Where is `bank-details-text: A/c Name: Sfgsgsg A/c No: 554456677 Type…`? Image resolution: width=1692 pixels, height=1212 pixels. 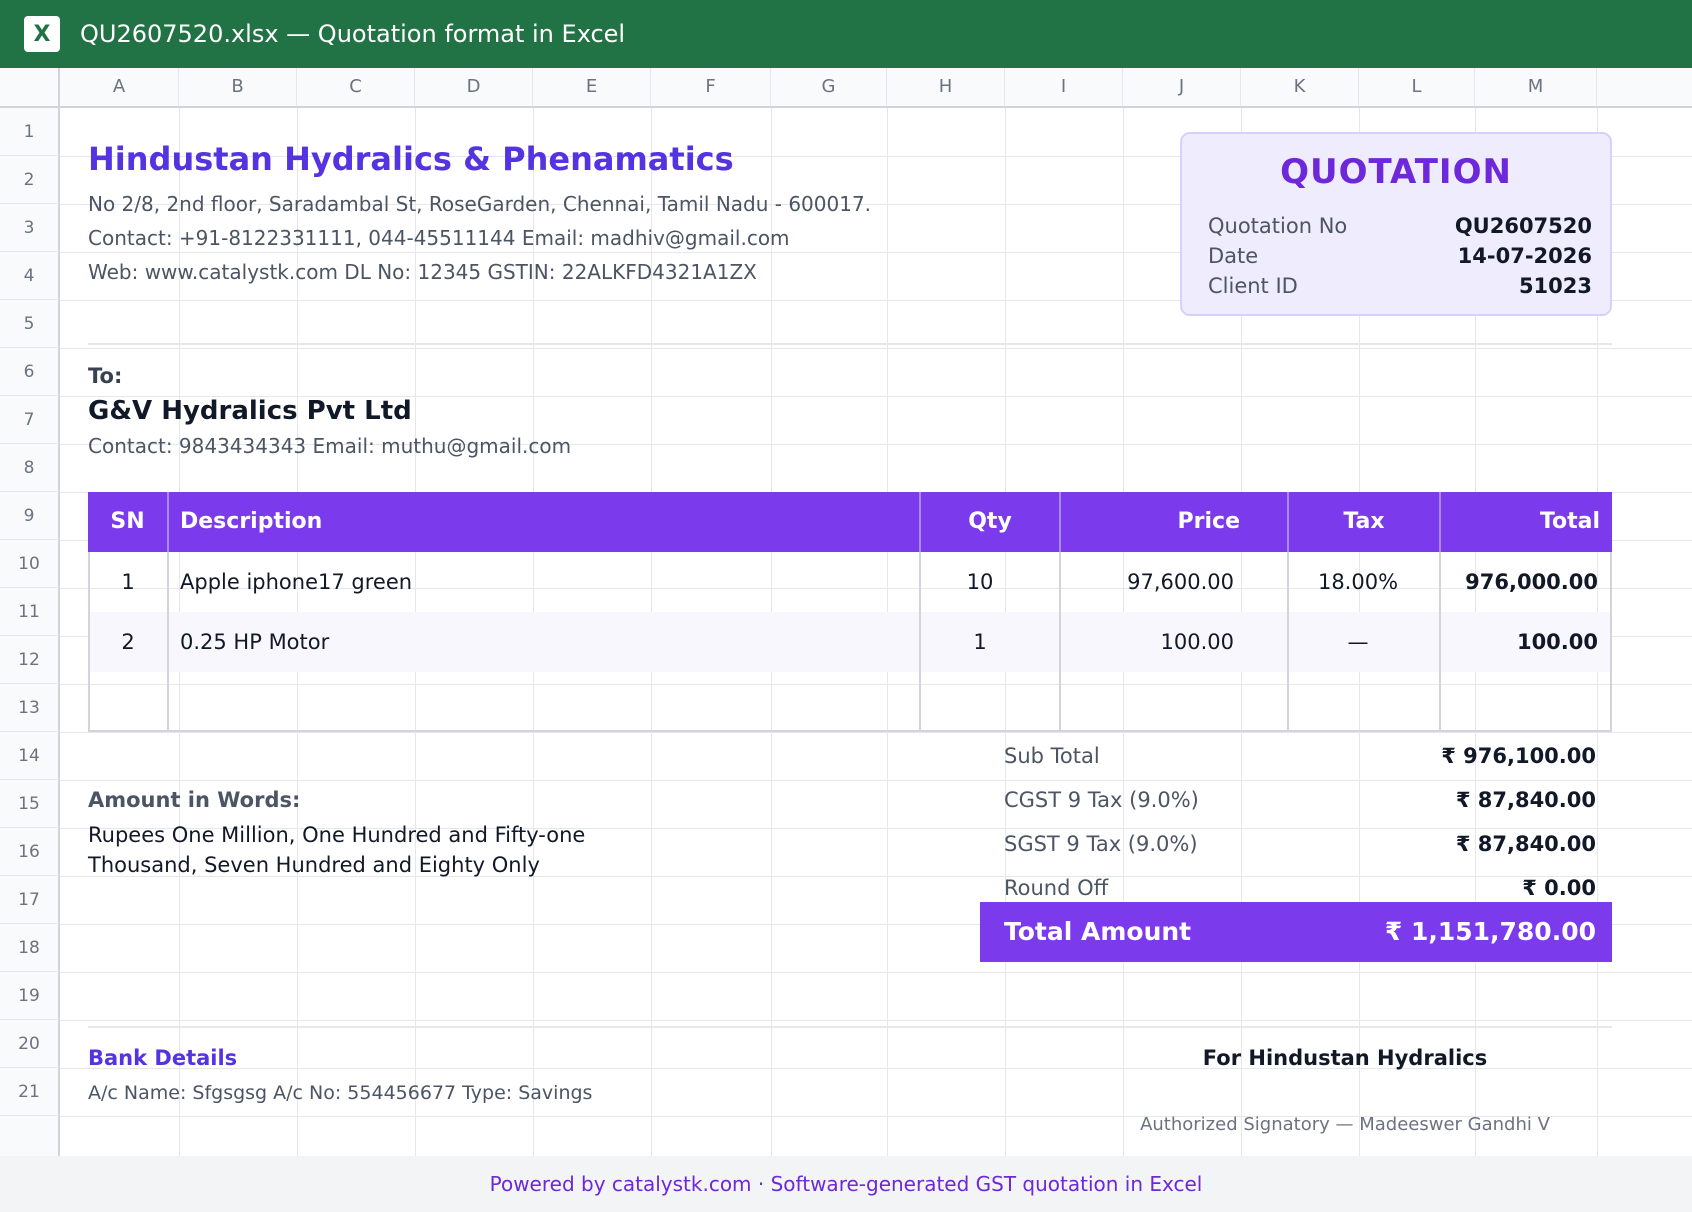
bank-details-text: A/c Name: Sfgsgsg A/c No: 554456677 Type… is located at coordinates (340, 1093).